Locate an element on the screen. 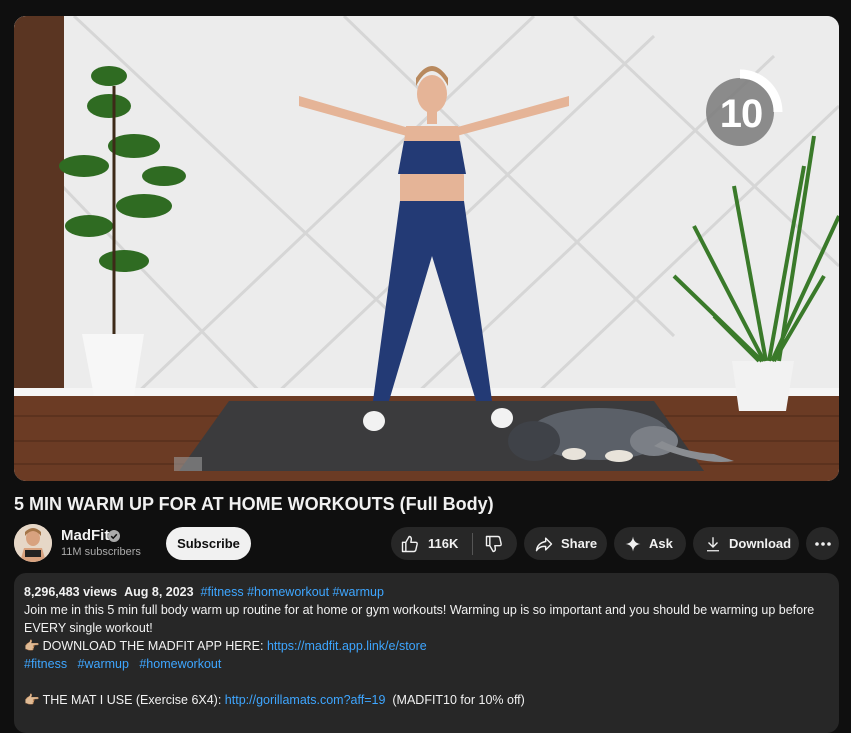  channel-avatar is located at coordinates (33, 543).